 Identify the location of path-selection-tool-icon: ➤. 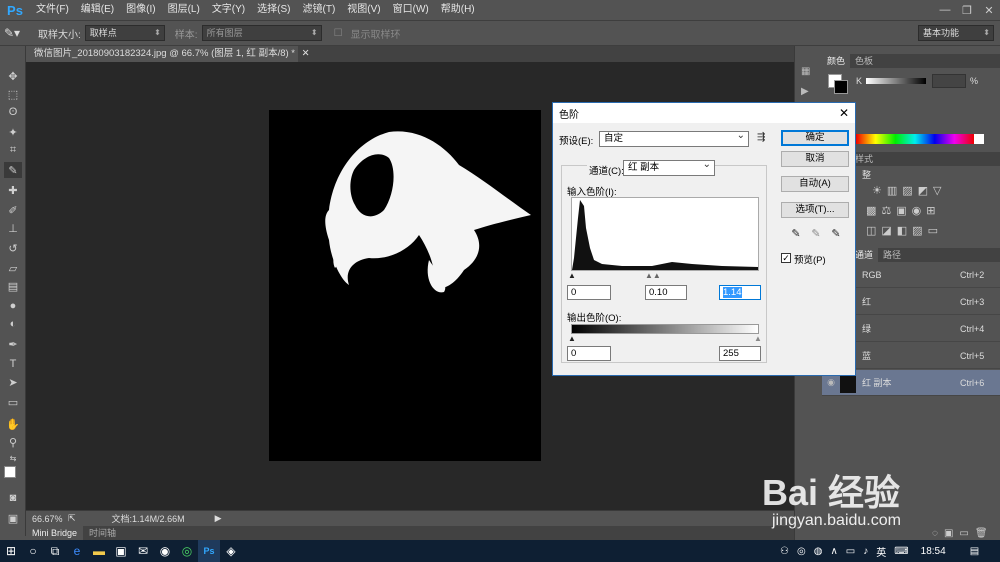
(13, 382).